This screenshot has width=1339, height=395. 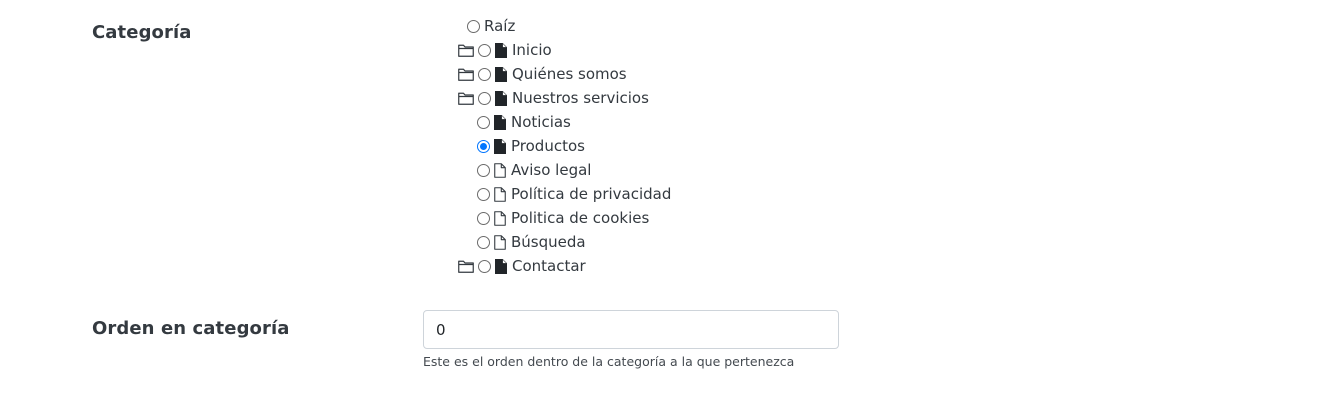 What do you see at coordinates (569, 74) in the screenshot?
I see `tree-item-label: Quiénes somos` at bounding box center [569, 74].